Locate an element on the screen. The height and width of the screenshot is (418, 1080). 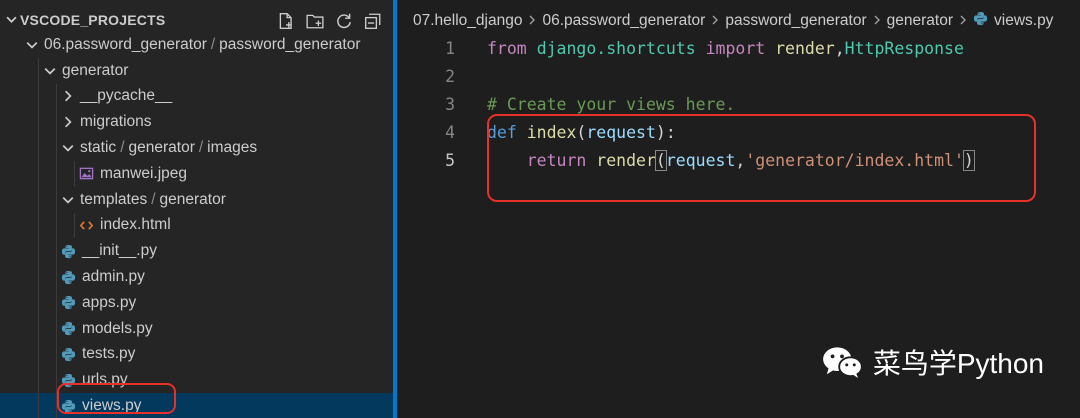
tree-item-label: apps.py is located at coordinates (109, 302).